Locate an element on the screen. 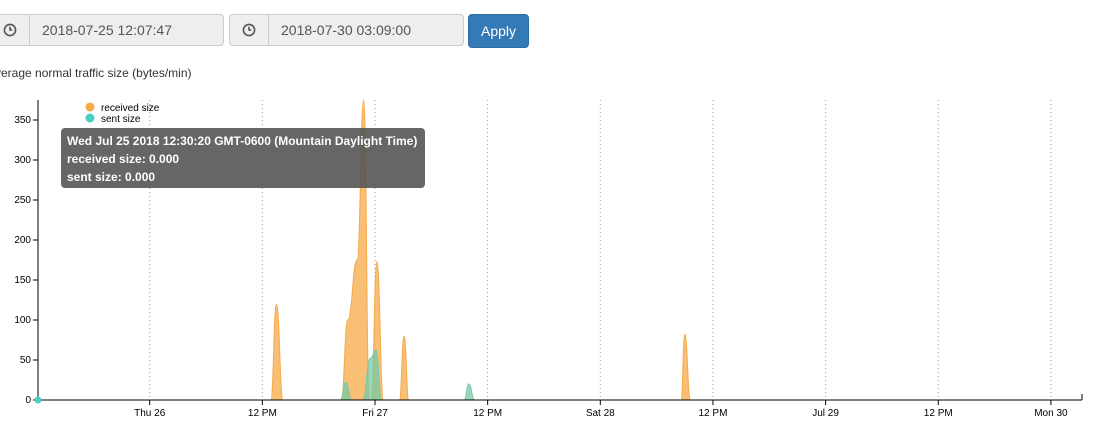  start-datetime-value: 2018-07-25 12:07:47 is located at coordinates (126, 30).